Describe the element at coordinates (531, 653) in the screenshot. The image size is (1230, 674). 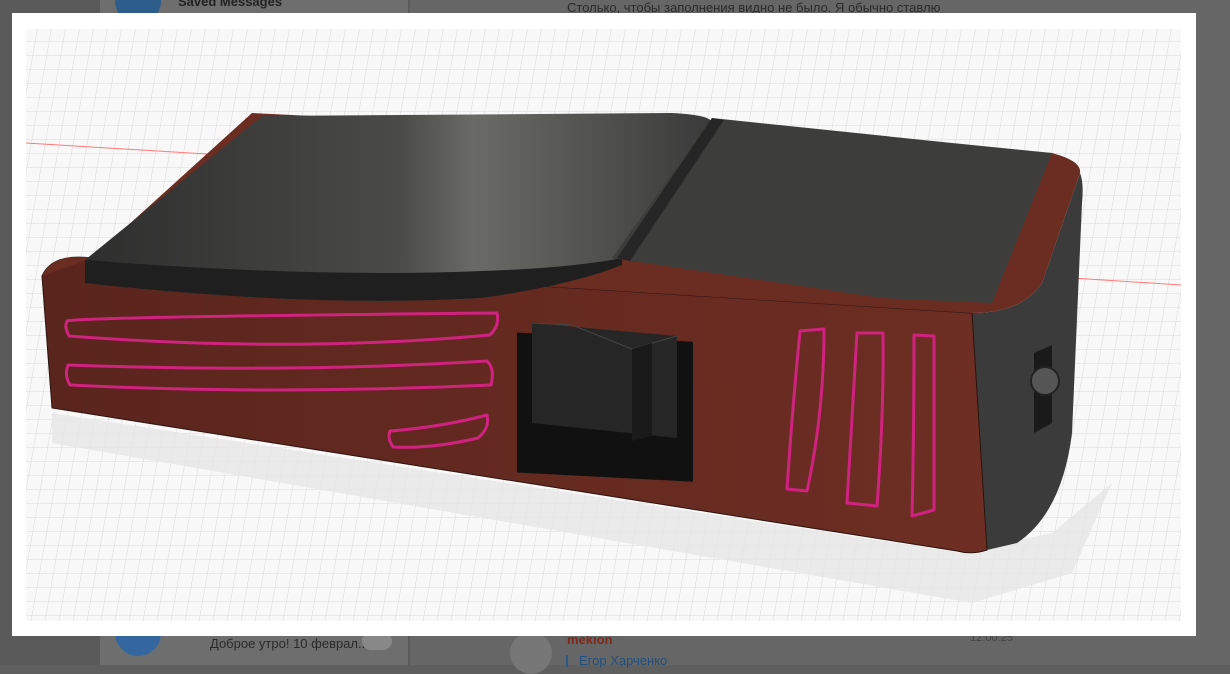
I see `message-author-avatar` at that location.